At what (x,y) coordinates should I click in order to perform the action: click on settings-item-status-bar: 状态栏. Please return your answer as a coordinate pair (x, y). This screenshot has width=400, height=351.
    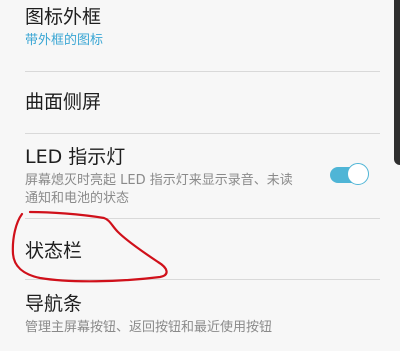
    Looking at the image, I should click on (202, 251).